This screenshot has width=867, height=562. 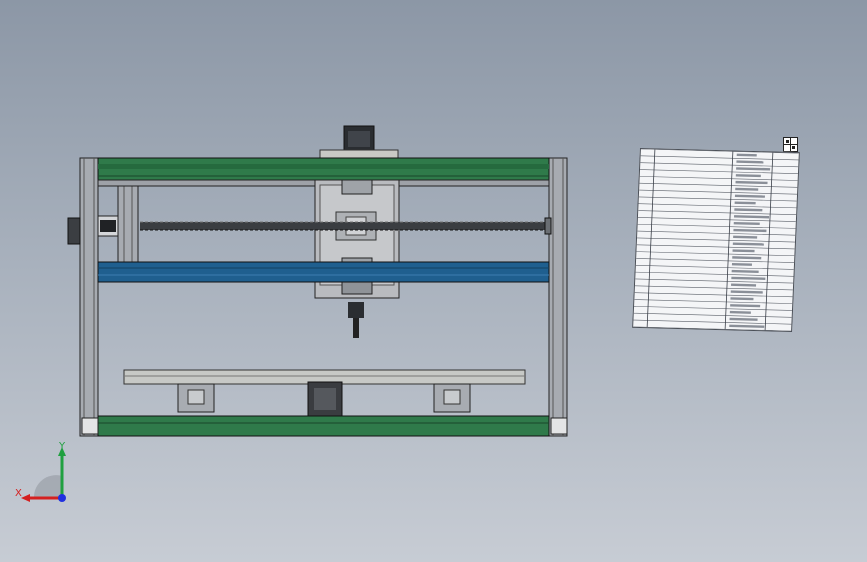 What do you see at coordinates (196, 398) in the screenshot?
I see `bed-support-left` at bounding box center [196, 398].